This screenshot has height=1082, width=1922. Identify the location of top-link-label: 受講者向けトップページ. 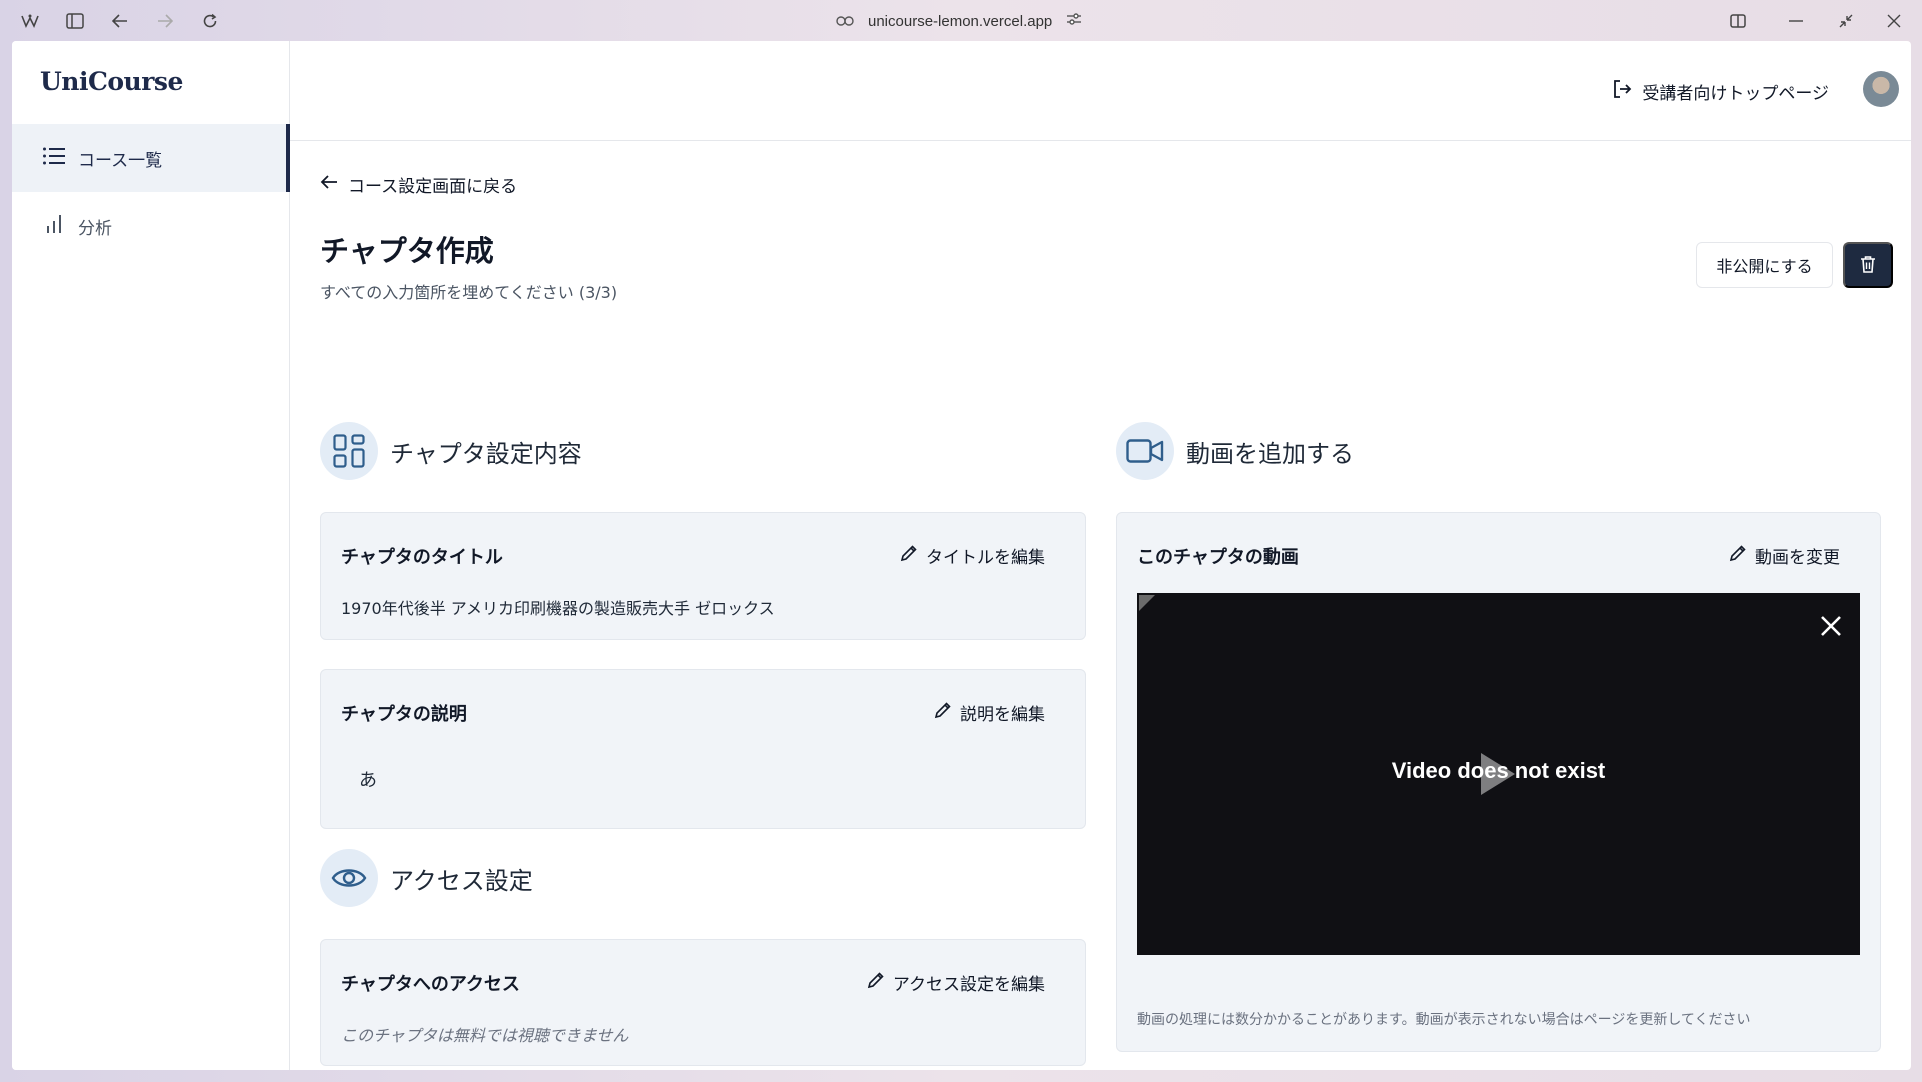
(1735, 94).